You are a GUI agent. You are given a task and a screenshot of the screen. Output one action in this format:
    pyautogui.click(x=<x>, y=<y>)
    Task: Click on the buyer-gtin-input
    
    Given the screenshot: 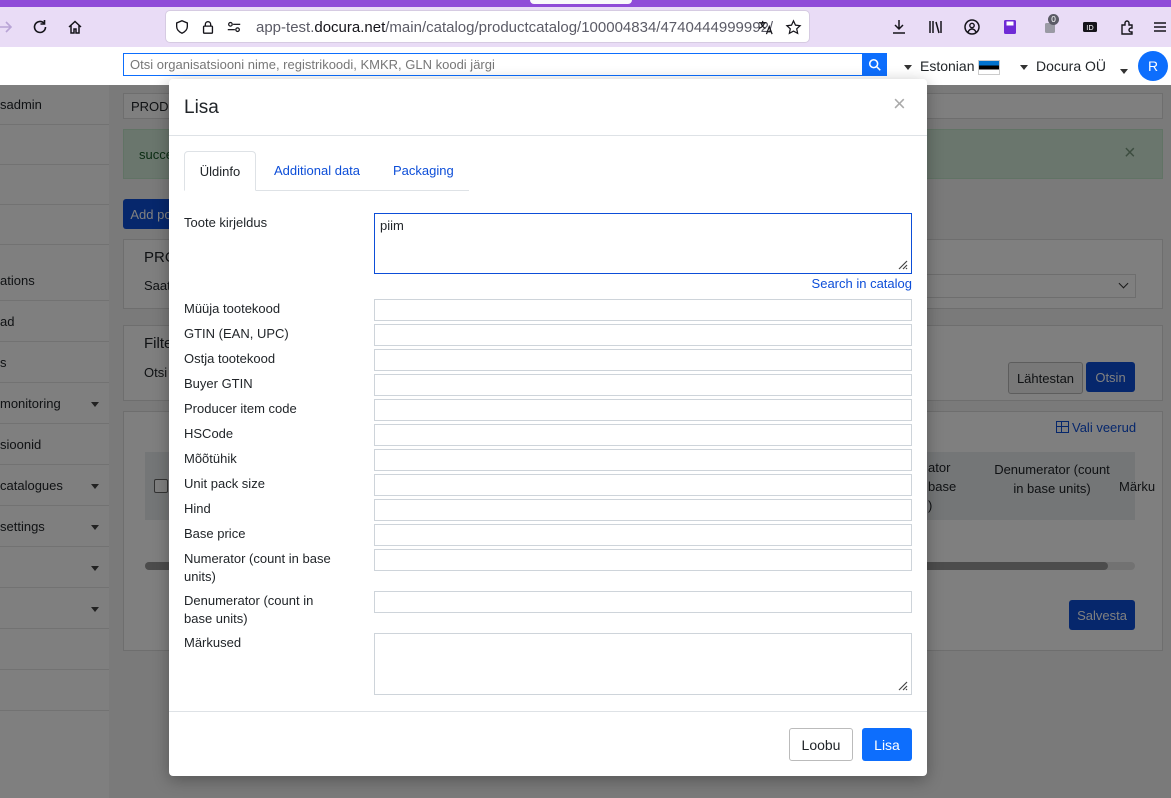 What is the action you would take?
    pyautogui.click(x=643, y=385)
    